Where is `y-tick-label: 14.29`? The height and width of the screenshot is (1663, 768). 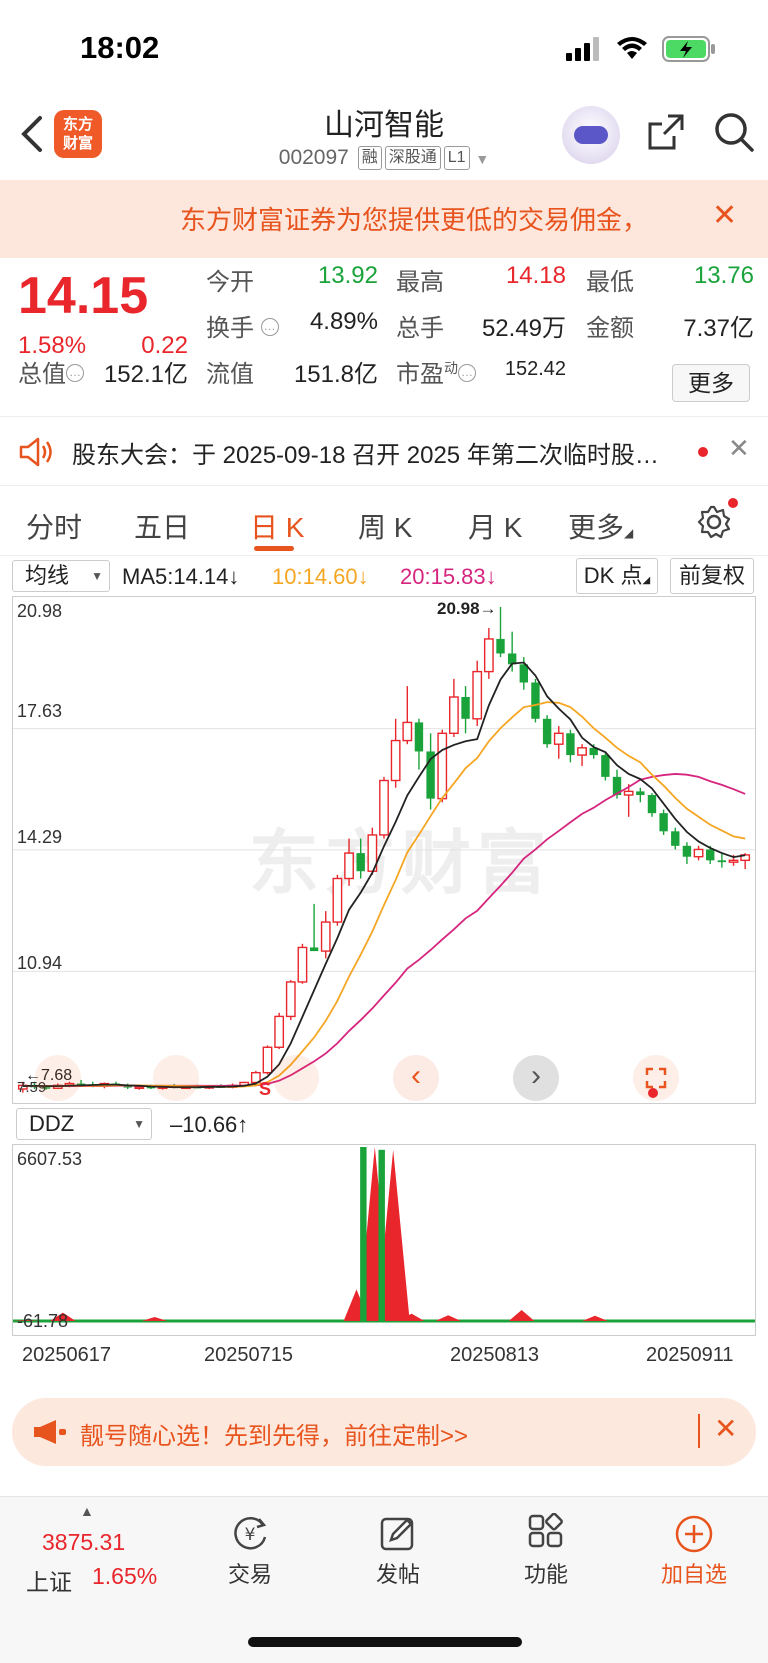 y-tick-label: 14.29 is located at coordinates (40, 837).